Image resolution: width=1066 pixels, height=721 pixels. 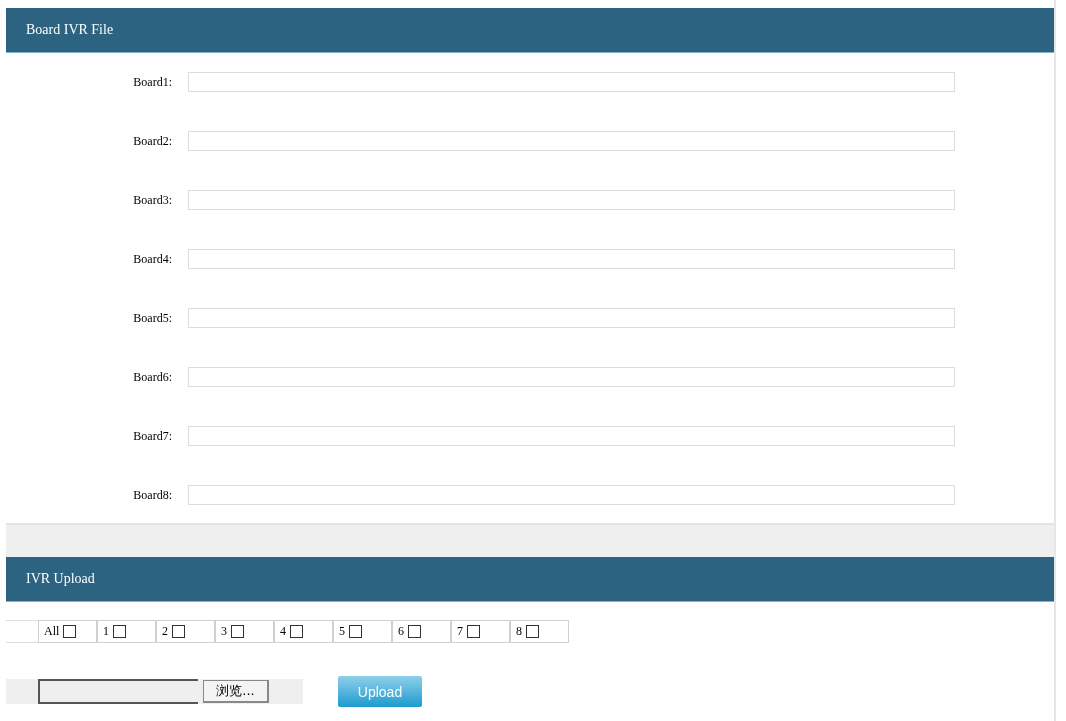 What do you see at coordinates (152, 82) in the screenshot?
I see `field-label: Board1:` at bounding box center [152, 82].